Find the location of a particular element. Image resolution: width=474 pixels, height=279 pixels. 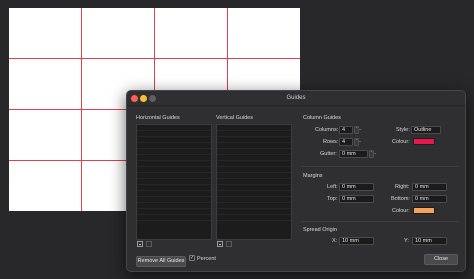

top-margin-input: 0 mm is located at coordinates (356, 199).